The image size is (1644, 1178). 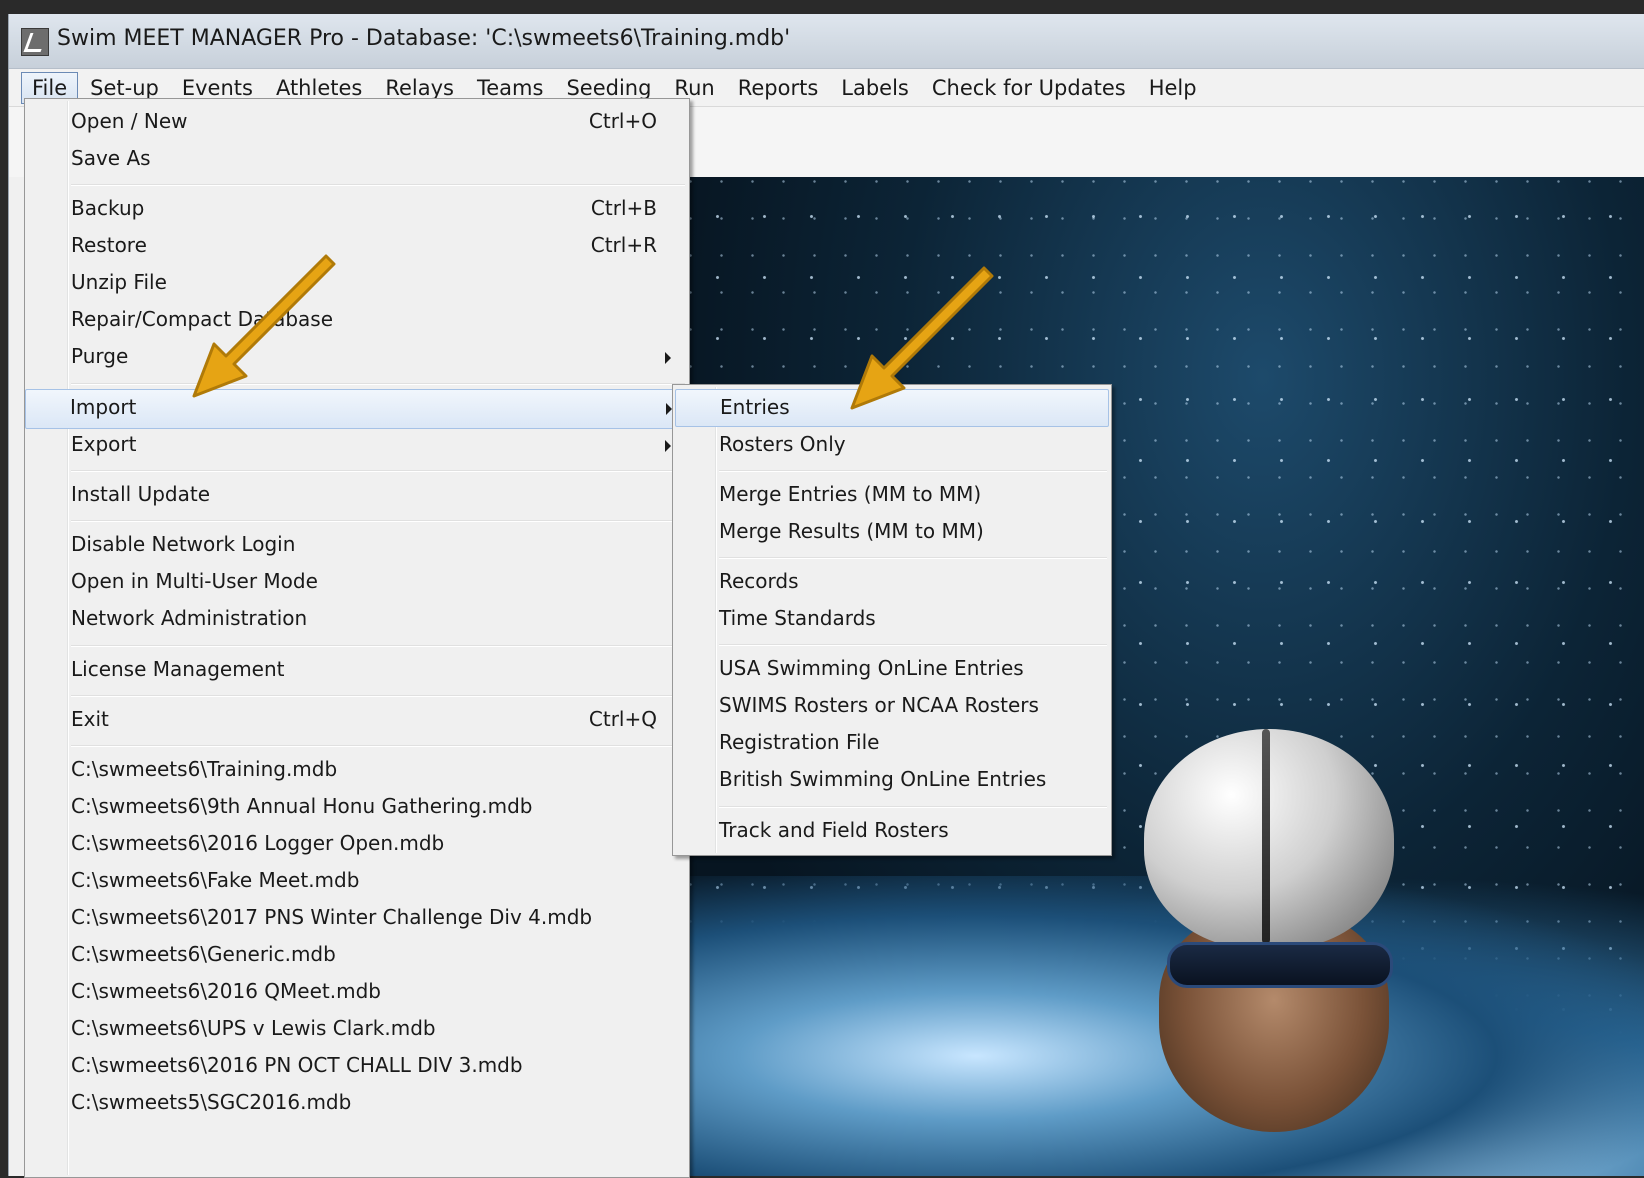 I want to click on submenu-item-merge-results: Merge Results (MM to MM), so click(x=892, y=532).